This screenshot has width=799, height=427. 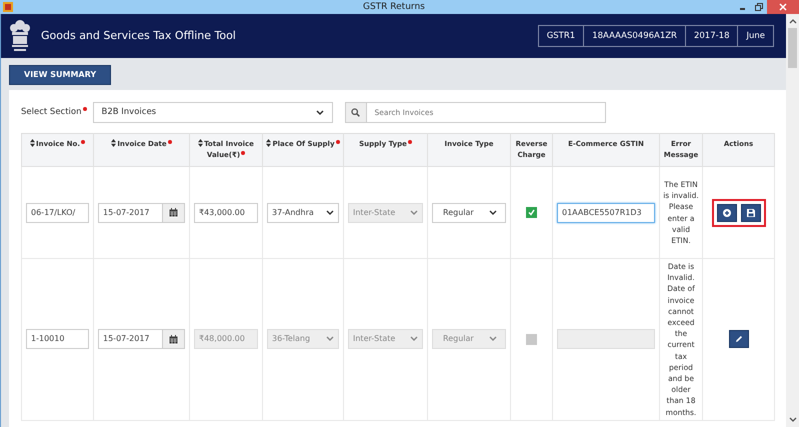 I want to click on pencil-icon, so click(x=738, y=339).